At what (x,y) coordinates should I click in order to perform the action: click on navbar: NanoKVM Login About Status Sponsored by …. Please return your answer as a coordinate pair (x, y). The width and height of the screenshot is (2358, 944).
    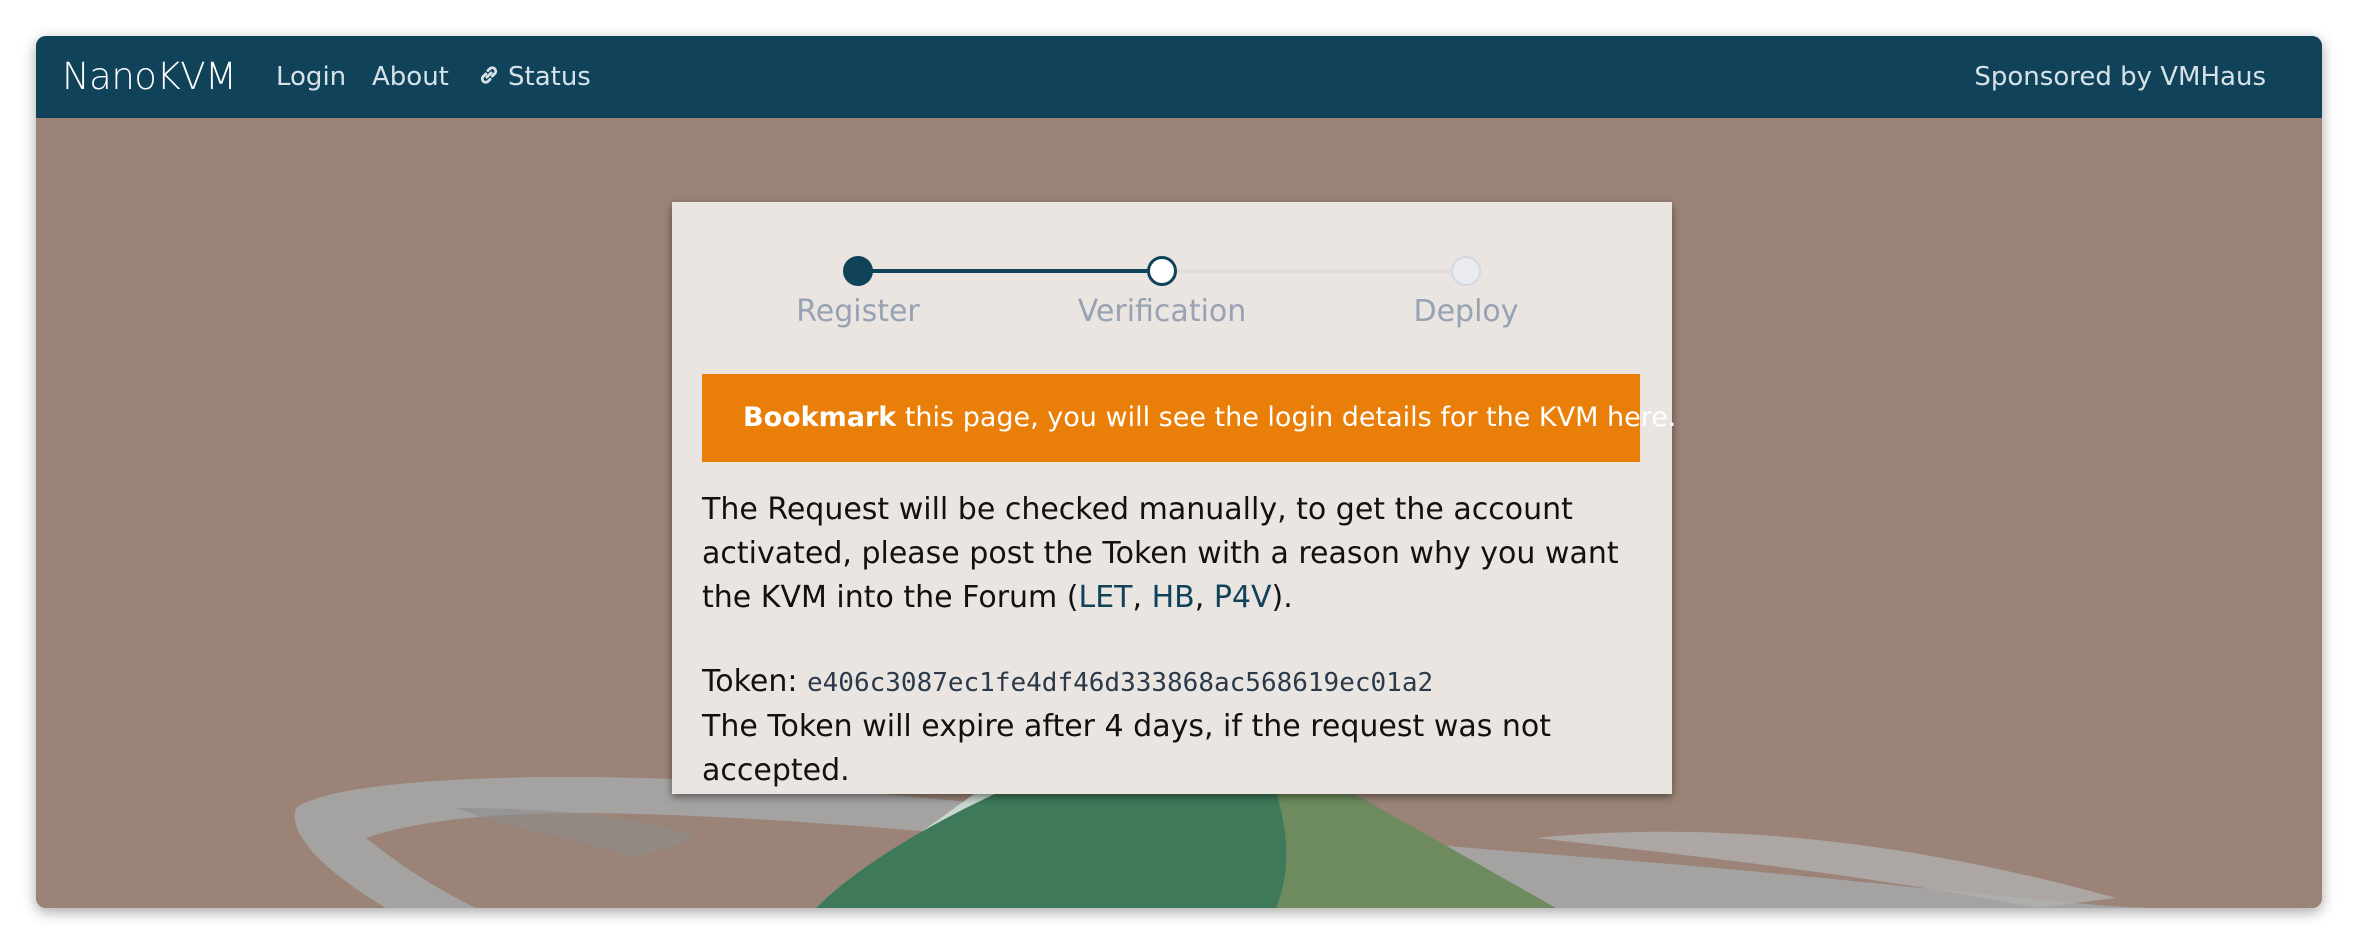
    Looking at the image, I should click on (1179, 77).